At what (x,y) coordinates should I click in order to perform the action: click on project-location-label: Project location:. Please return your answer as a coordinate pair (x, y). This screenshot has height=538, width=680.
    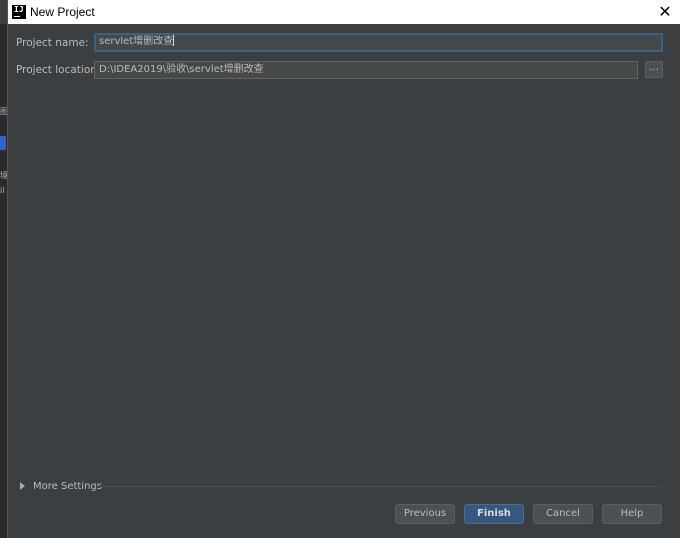
    Looking at the image, I should click on (58, 70).